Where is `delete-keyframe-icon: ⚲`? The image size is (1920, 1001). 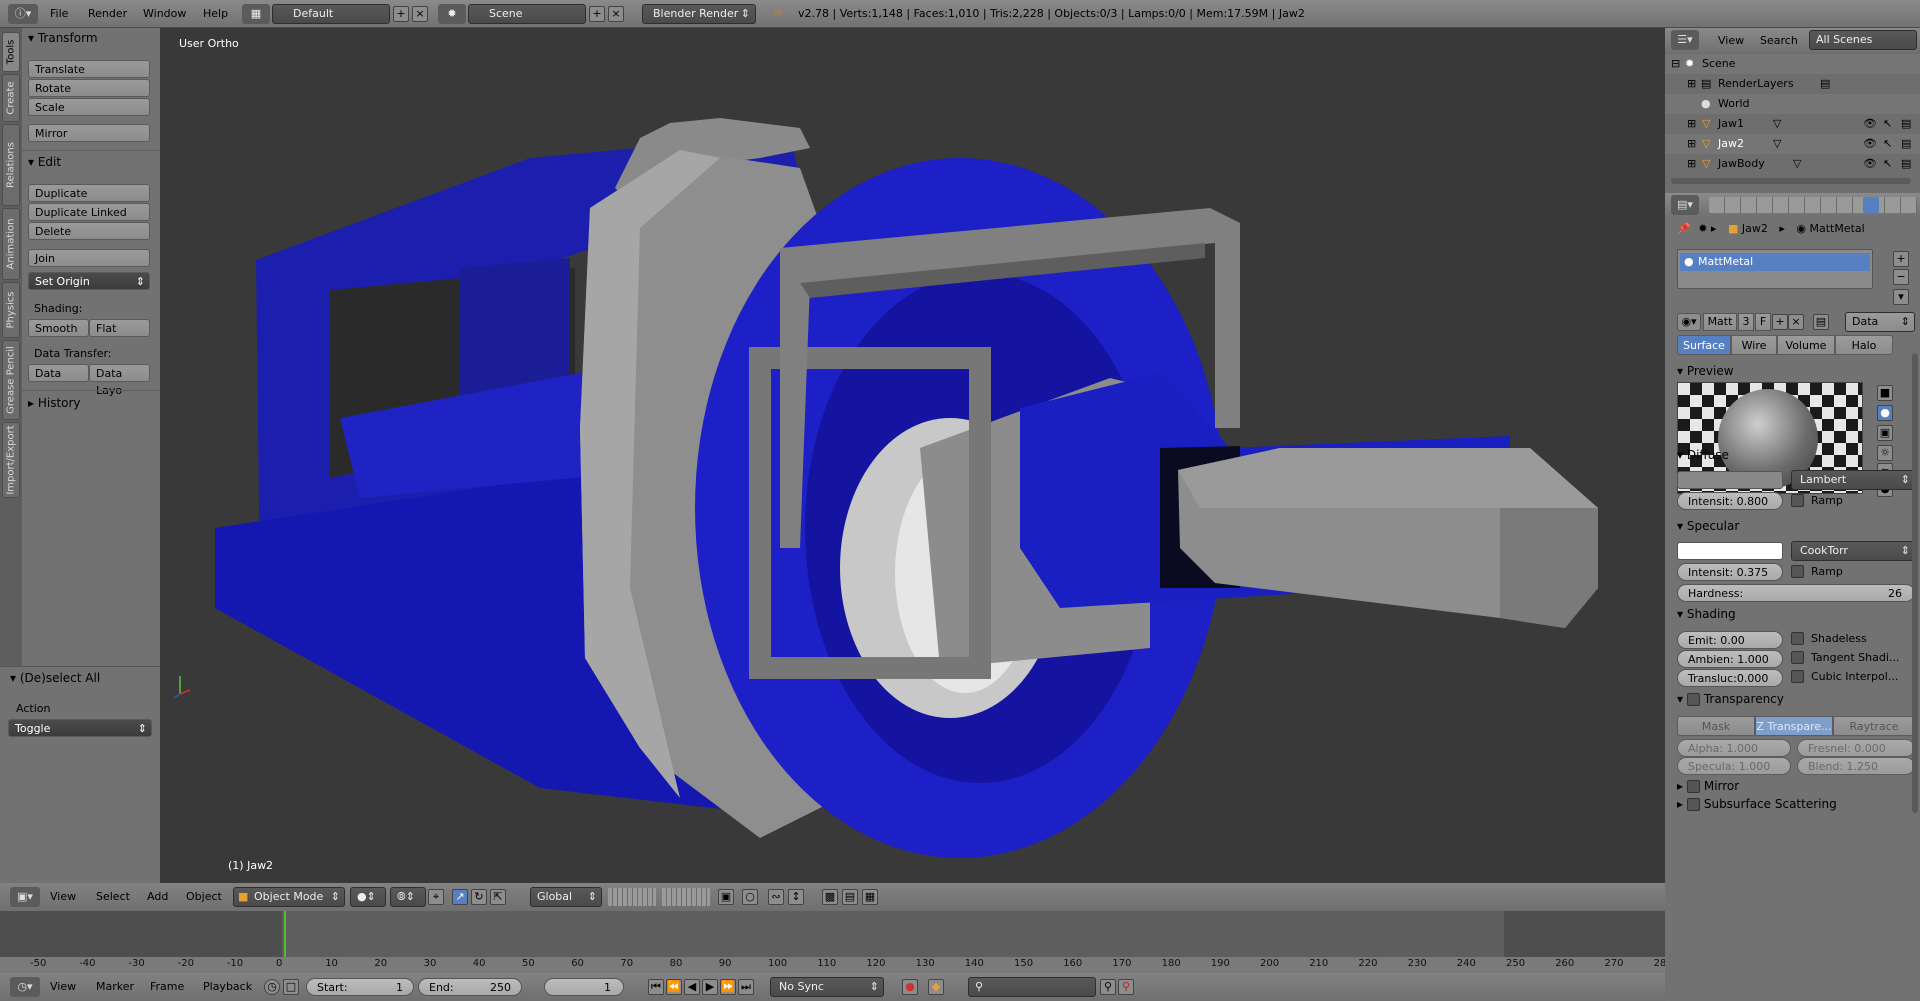
delete-keyframe-icon: ⚲ is located at coordinates (1126, 987).